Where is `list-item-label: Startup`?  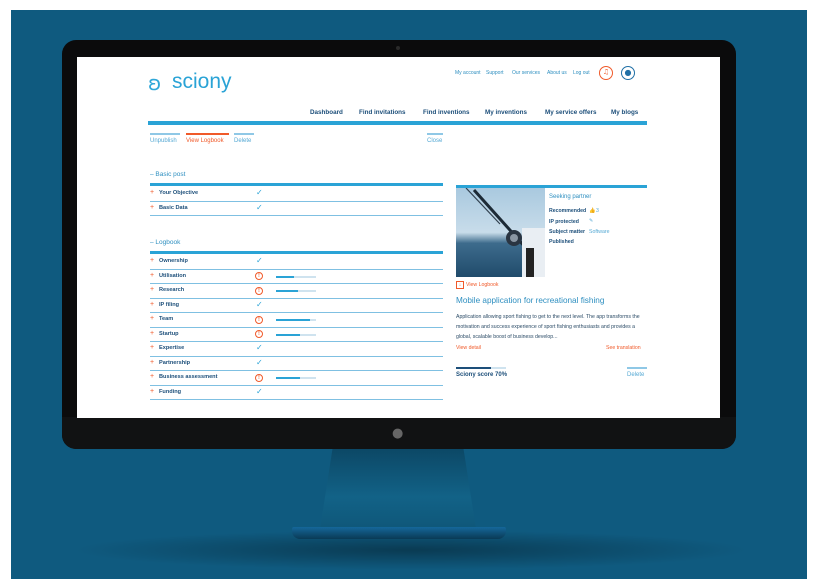 list-item-label: Startup is located at coordinates (169, 333).